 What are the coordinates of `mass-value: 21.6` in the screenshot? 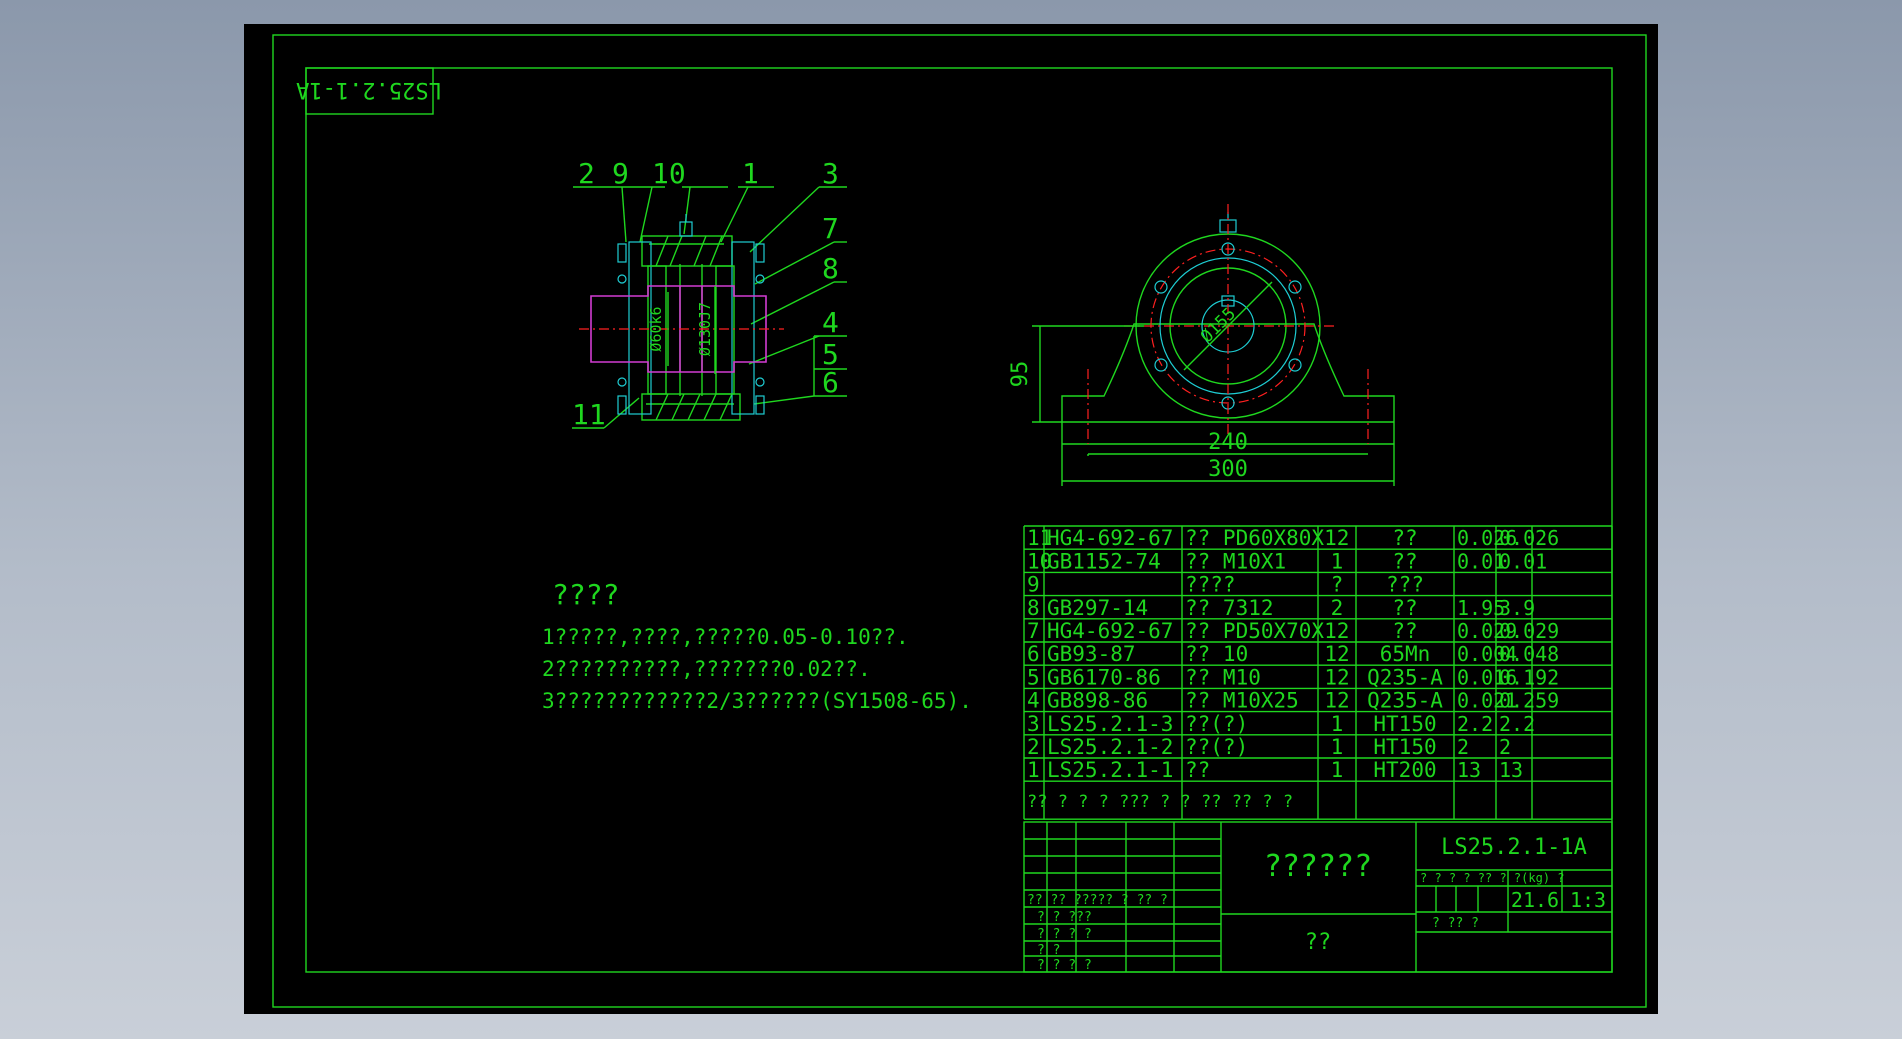 It's located at (1535, 900).